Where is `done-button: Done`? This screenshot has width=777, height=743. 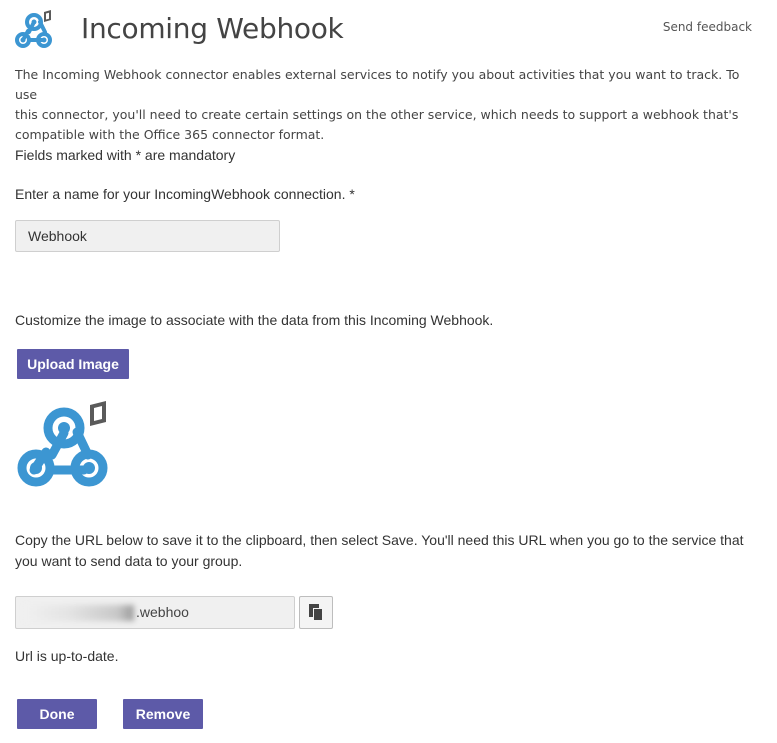 done-button: Done is located at coordinates (57, 714).